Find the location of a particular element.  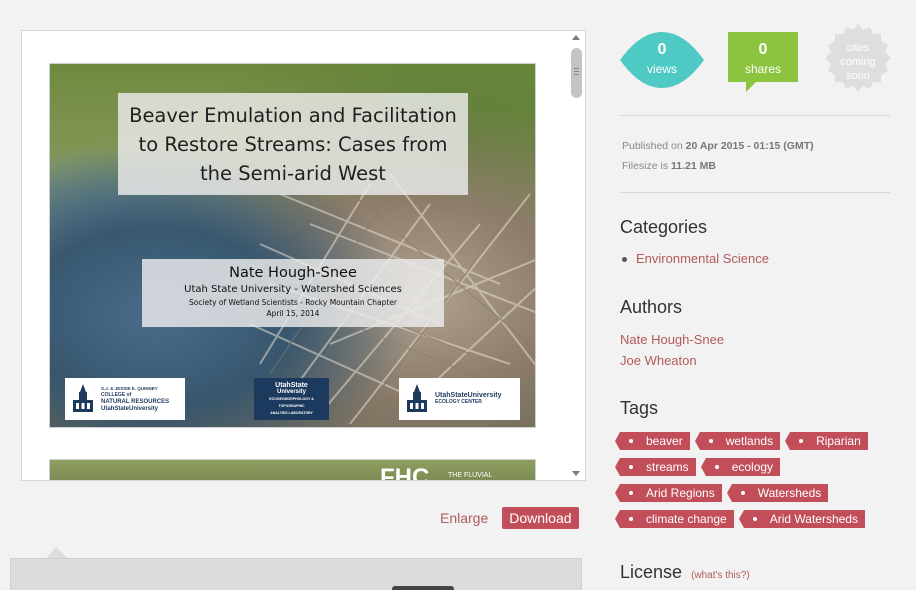

enlarge-link: Enlarge is located at coordinates (464, 518).